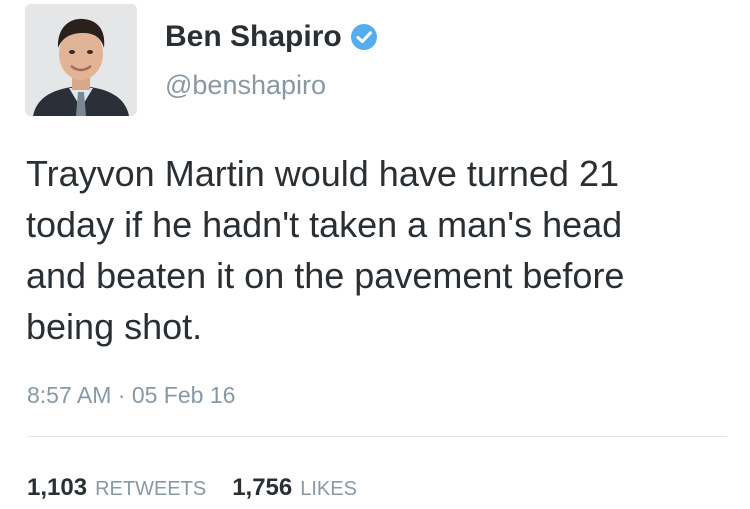 Image resolution: width=750 pixels, height=509 pixels. I want to click on likes-count: 1,756, so click(262, 487).